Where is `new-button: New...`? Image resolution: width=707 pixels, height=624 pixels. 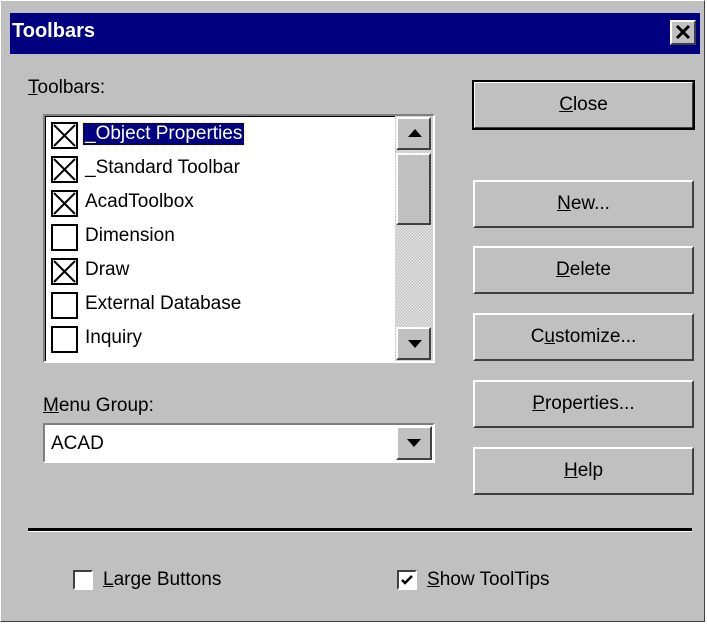 new-button: New... is located at coordinates (583, 204).